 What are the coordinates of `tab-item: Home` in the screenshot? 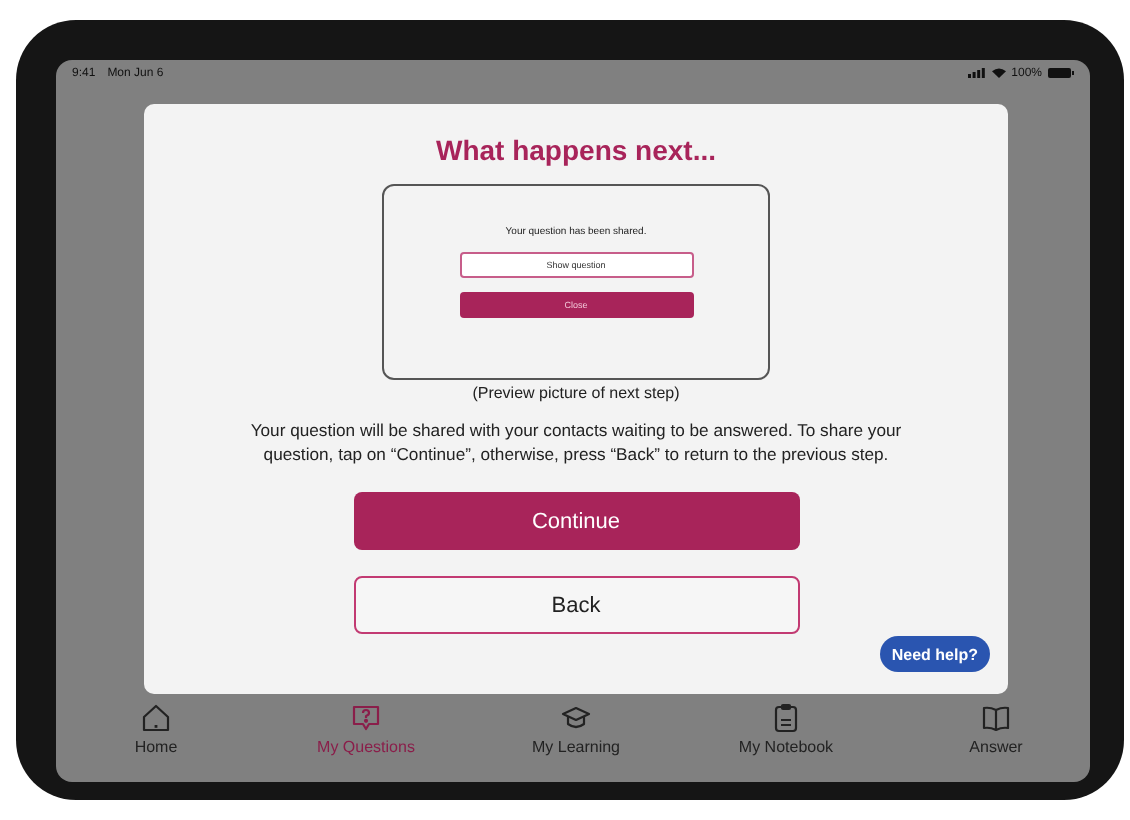 It's located at (156, 729).